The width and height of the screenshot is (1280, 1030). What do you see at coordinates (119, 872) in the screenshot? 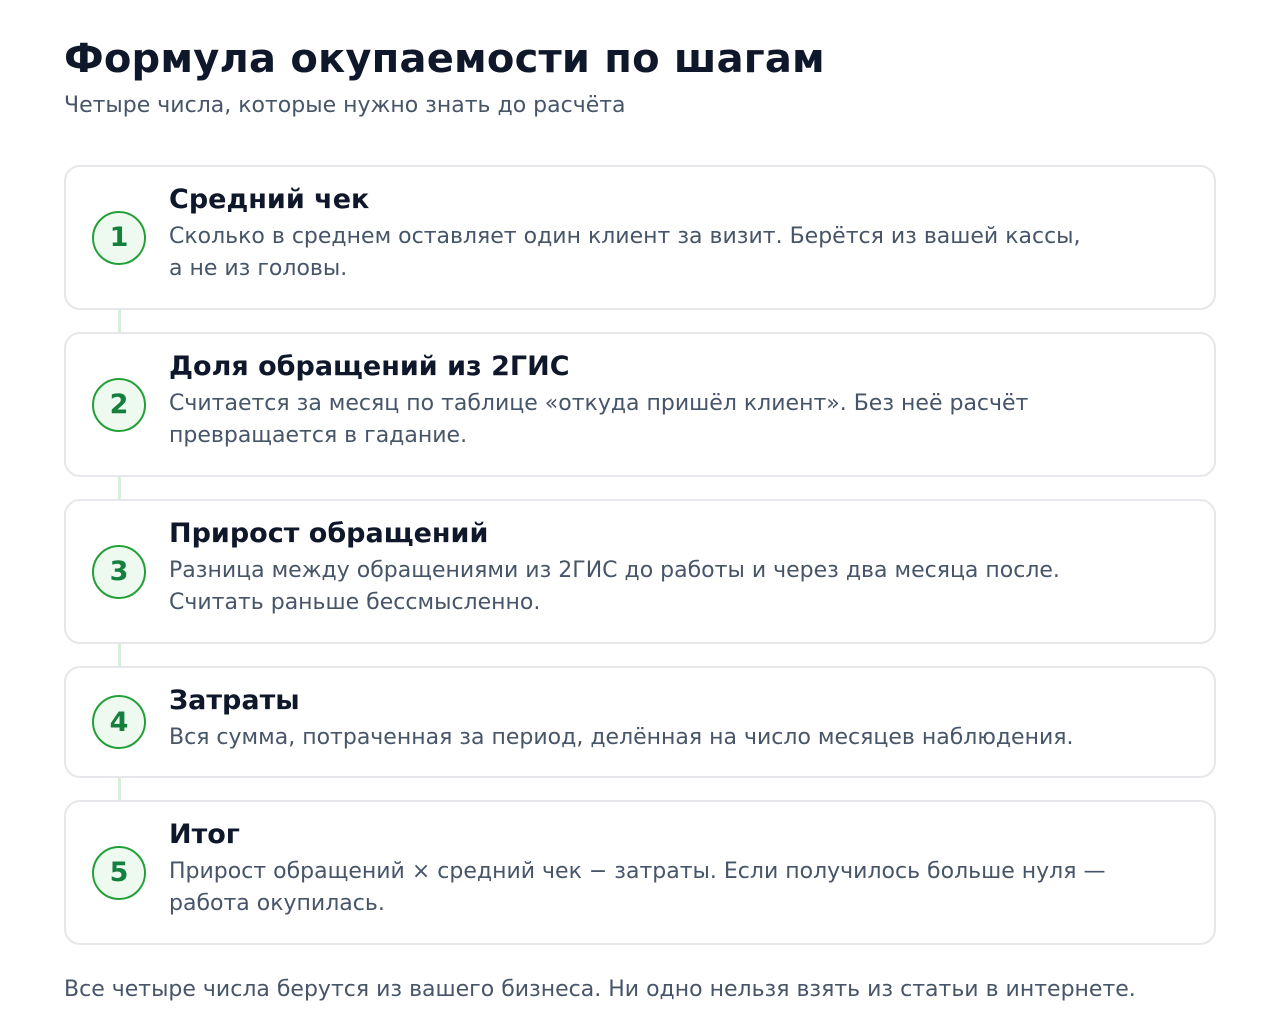
I see `step-number-badge: 5` at bounding box center [119, 872].